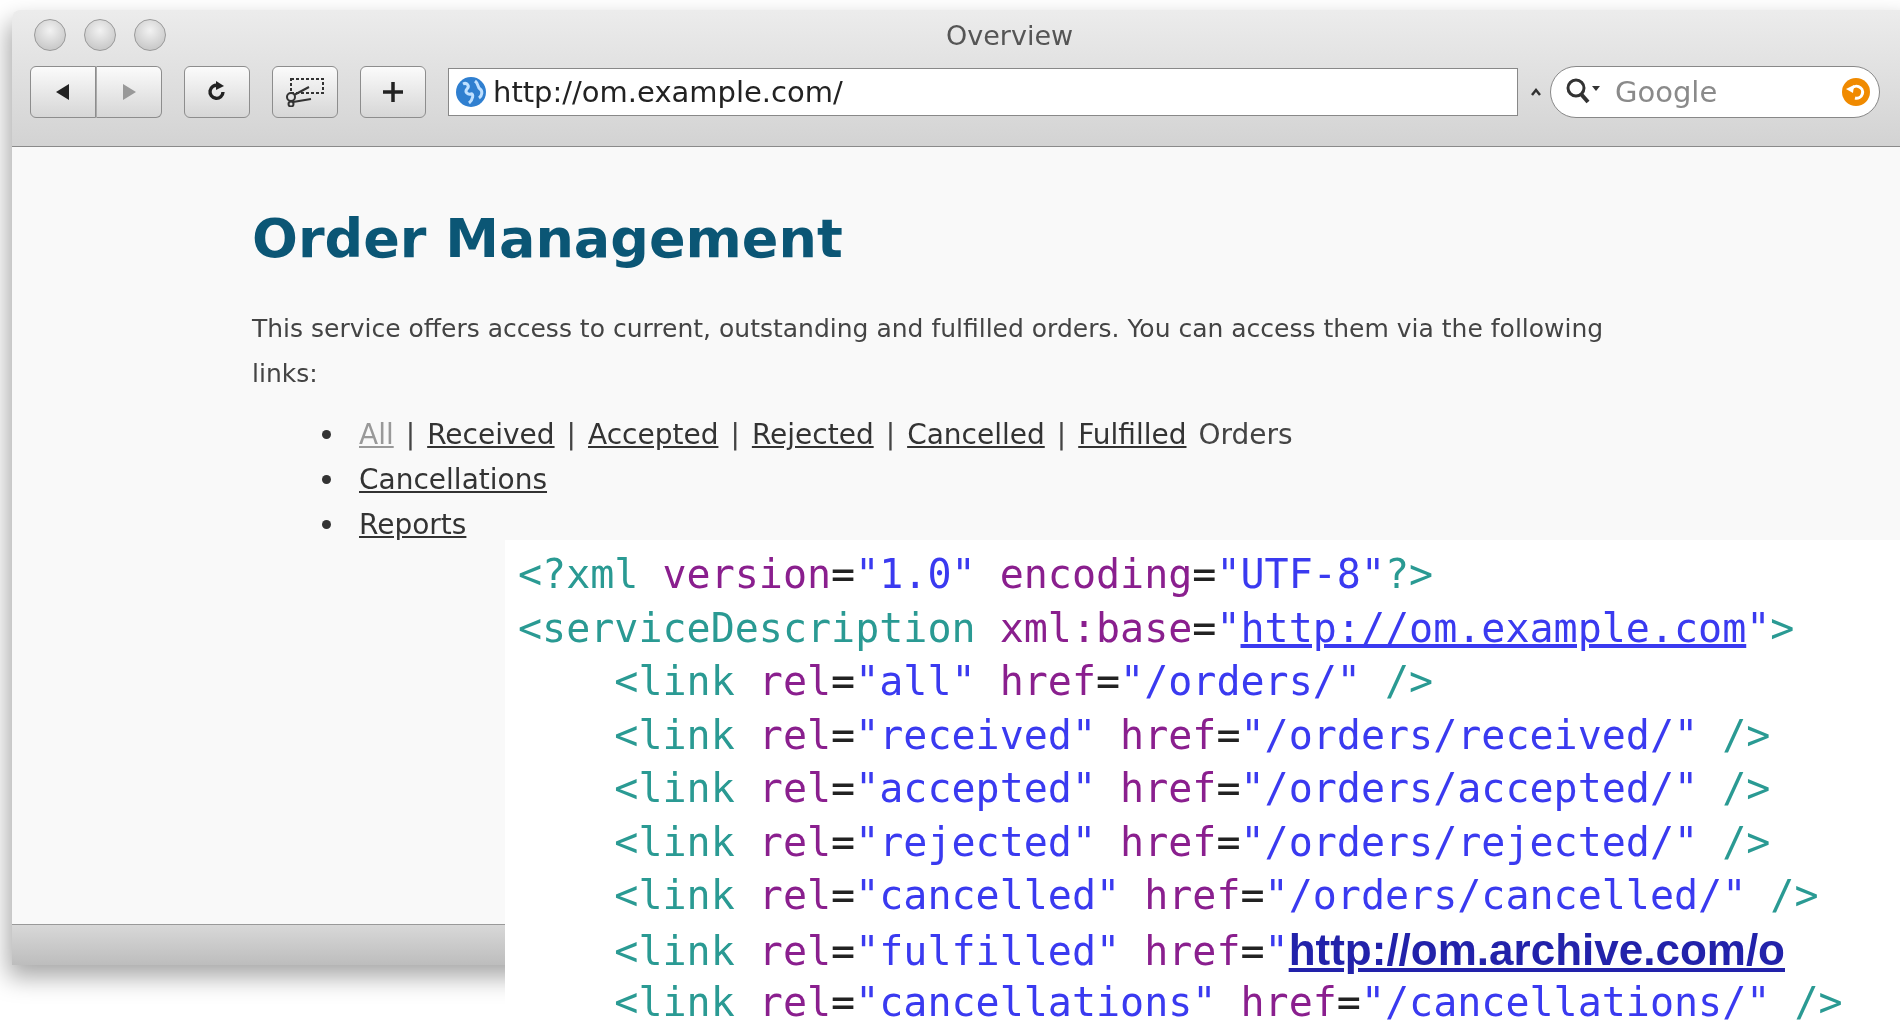  Describe the element at coordinates (1536, 949) in the screenshot. I see `url-link: http://om.archive.com/o` at that location.